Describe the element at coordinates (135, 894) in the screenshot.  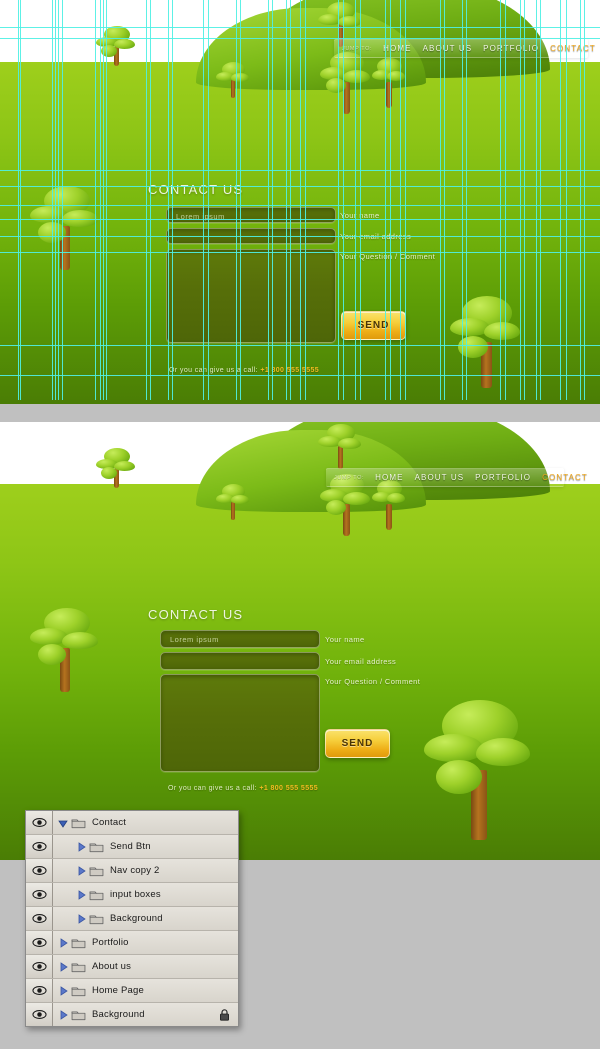
I see `layer-name: input boxes` at that location.